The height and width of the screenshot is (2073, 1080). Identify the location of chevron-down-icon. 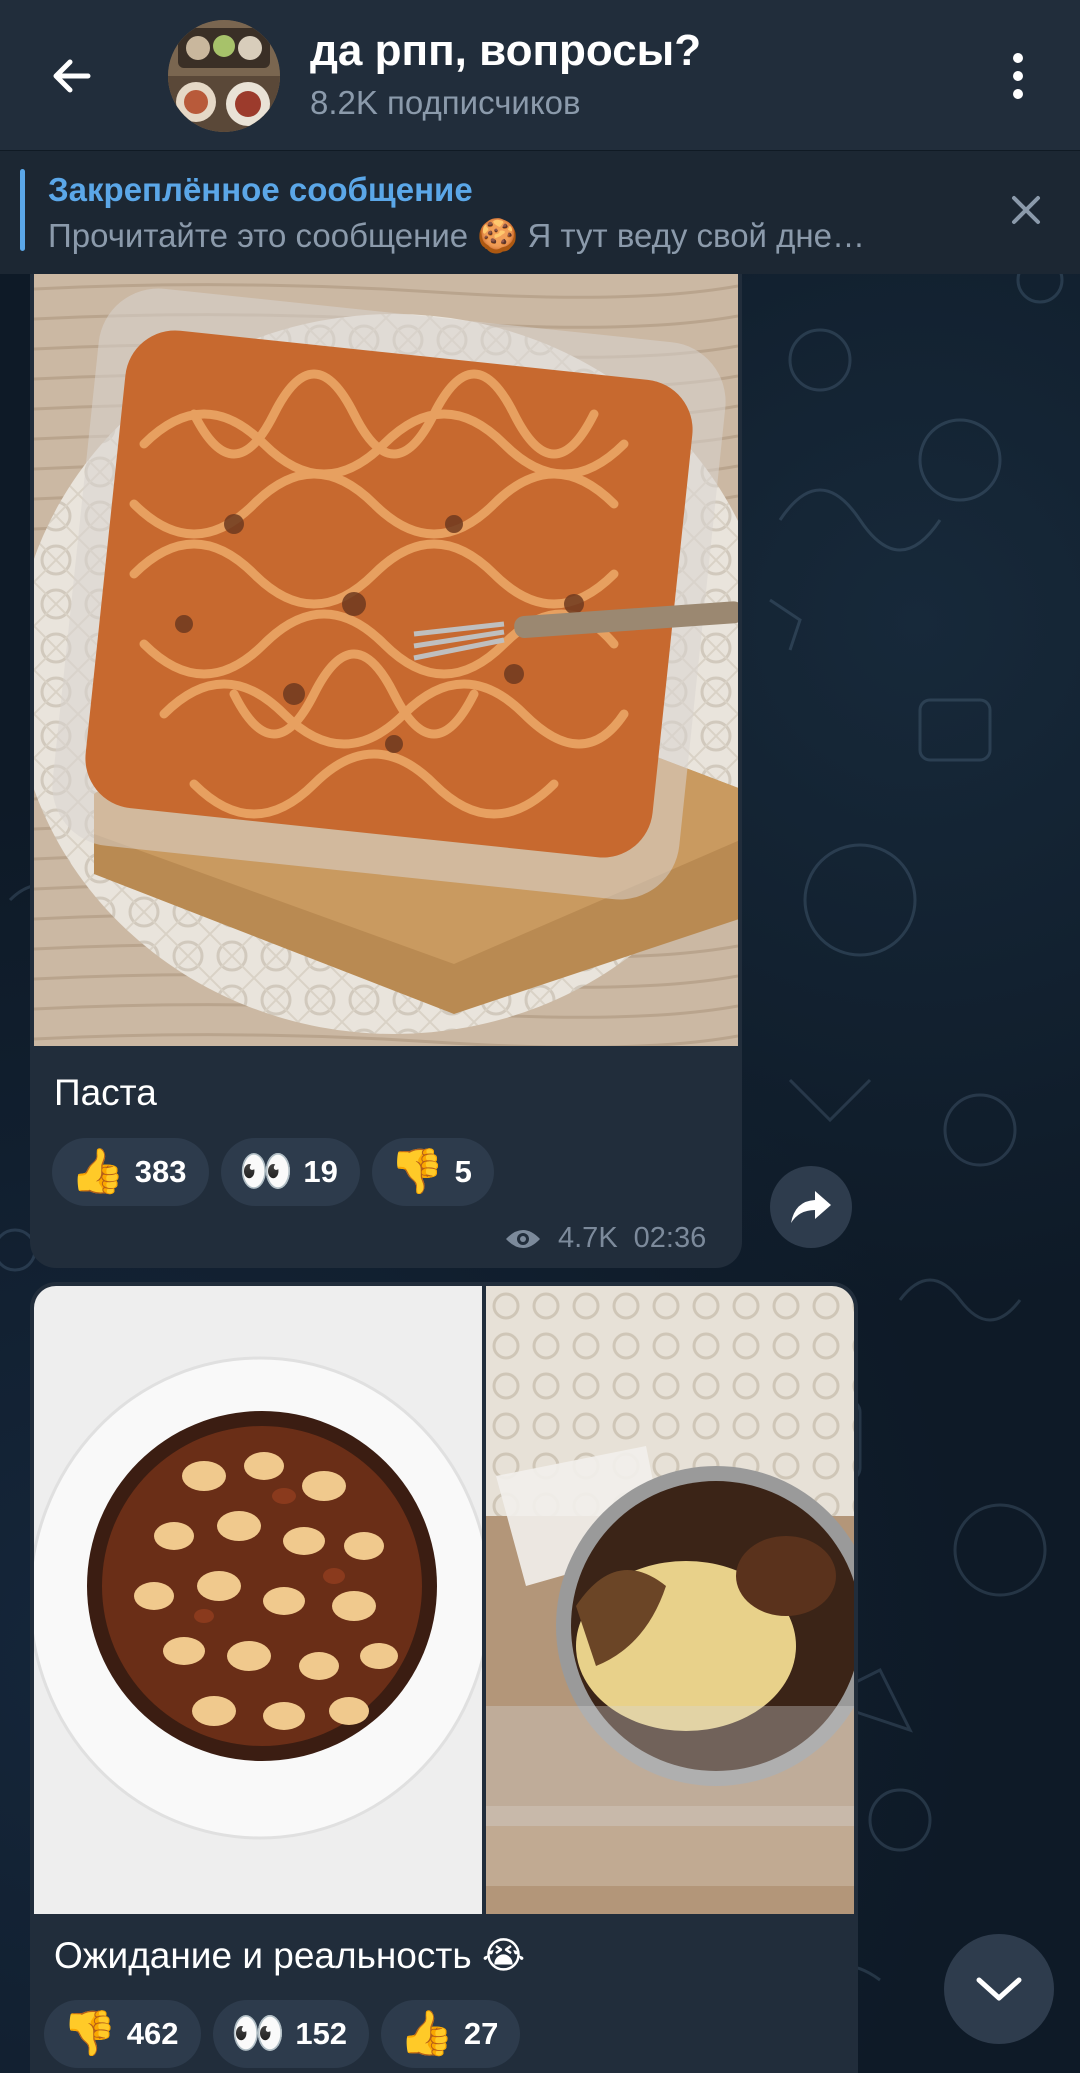
(999, 1989).